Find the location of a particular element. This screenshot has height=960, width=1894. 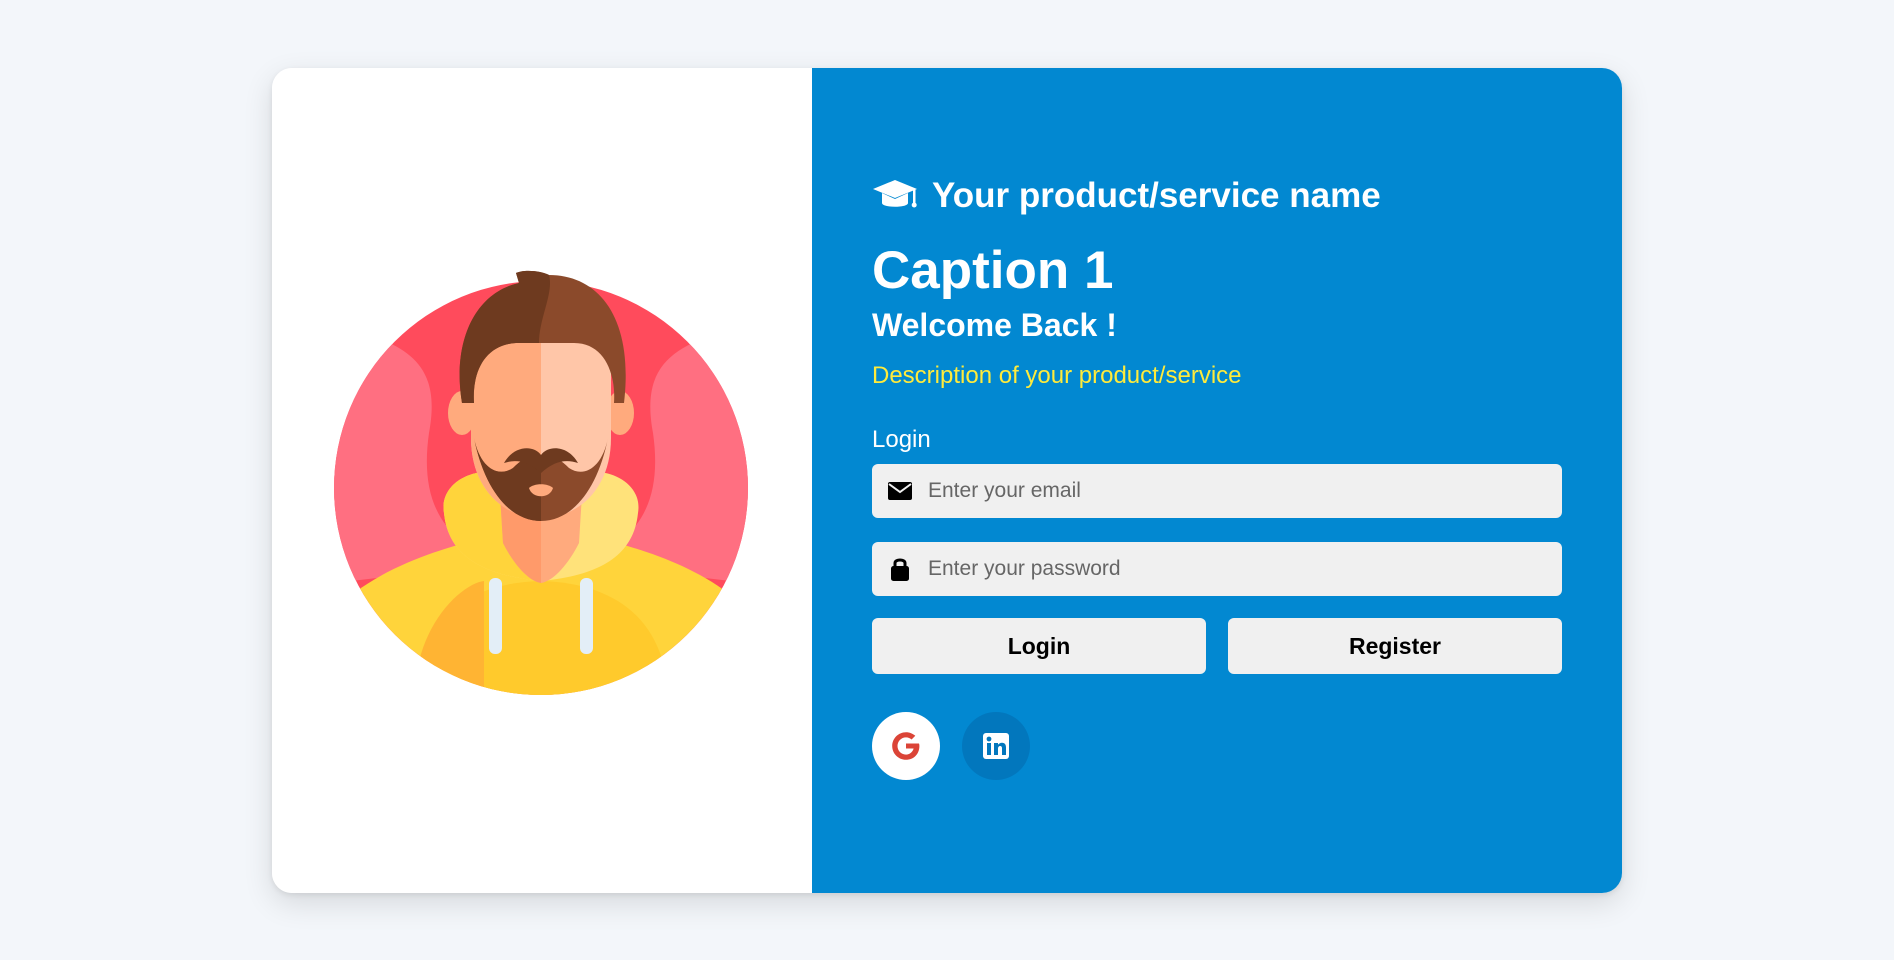

google-login-button is located at coordinates (906, 746).